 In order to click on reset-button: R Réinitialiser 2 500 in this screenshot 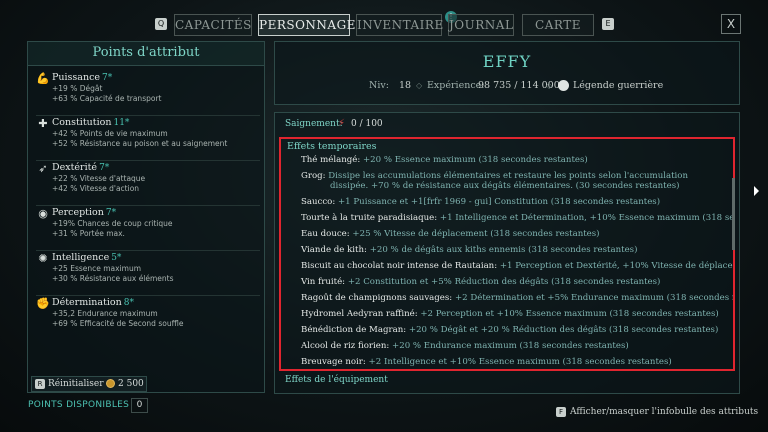, I will do `click(89, 384)`.